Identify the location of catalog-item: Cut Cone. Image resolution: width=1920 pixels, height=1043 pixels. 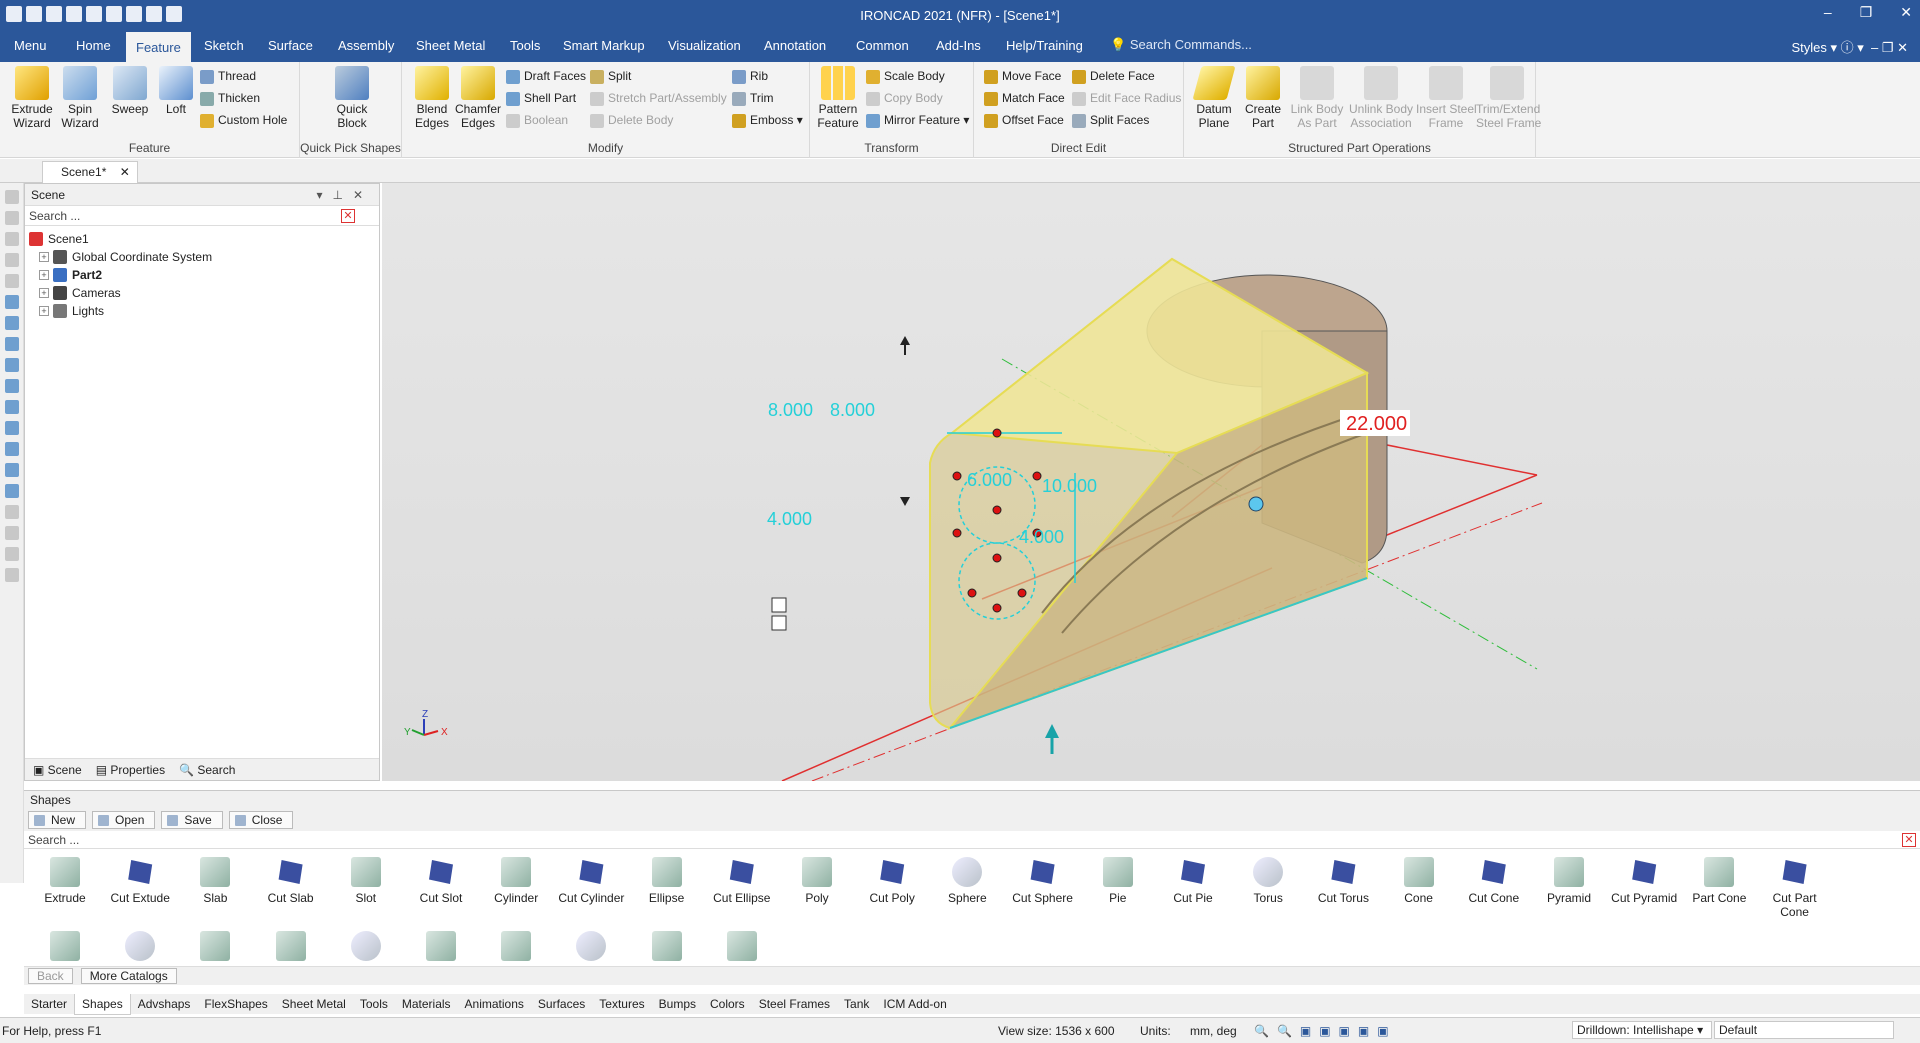
(1494, 879).